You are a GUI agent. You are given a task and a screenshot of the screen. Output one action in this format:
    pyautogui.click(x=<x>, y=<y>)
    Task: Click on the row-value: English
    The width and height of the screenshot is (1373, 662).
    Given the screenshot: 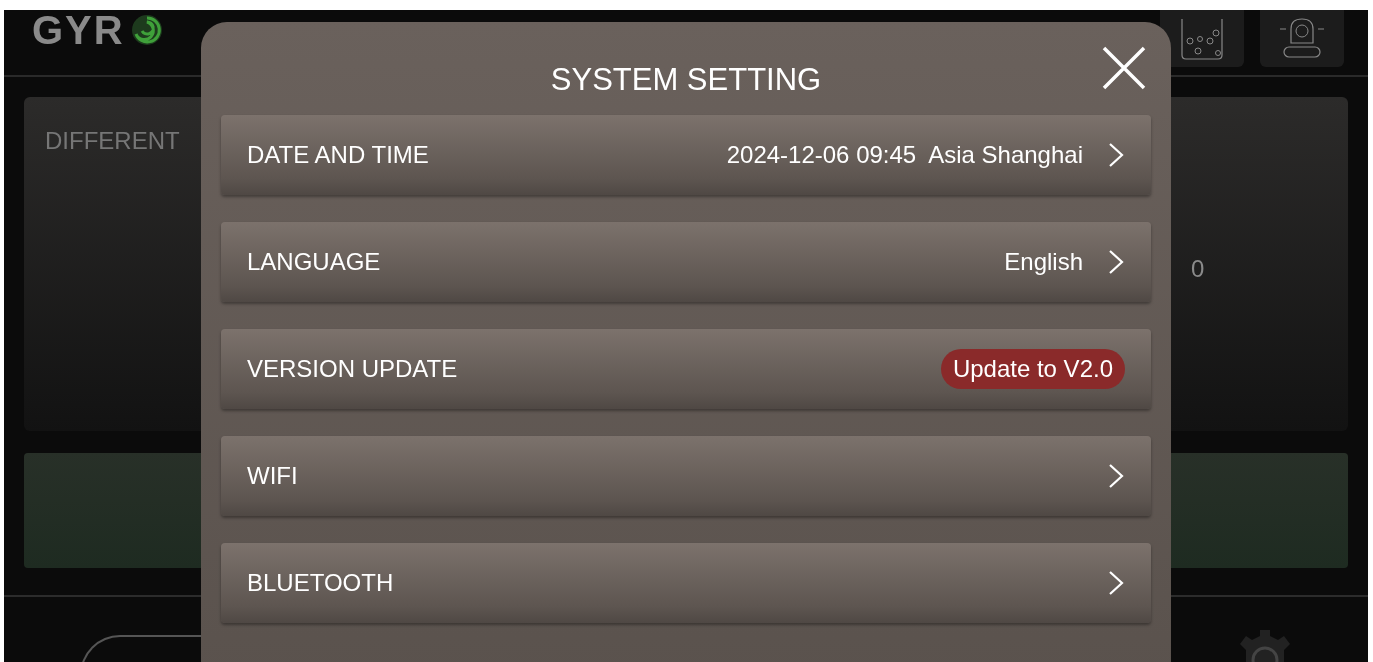 What is the action you would take?
    pyautogui.click(x=1043, y=262)
    